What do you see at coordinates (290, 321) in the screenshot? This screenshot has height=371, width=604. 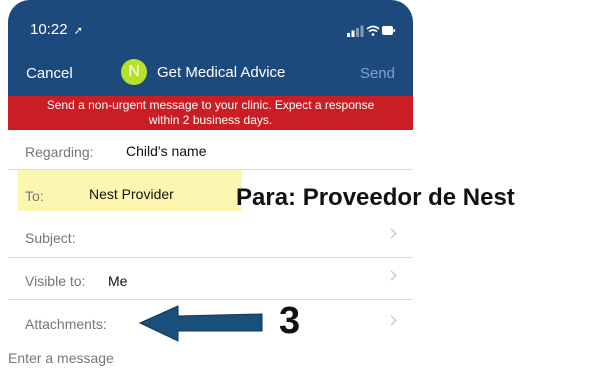 I see `step-number: 3` at bounding box center [290, 321].